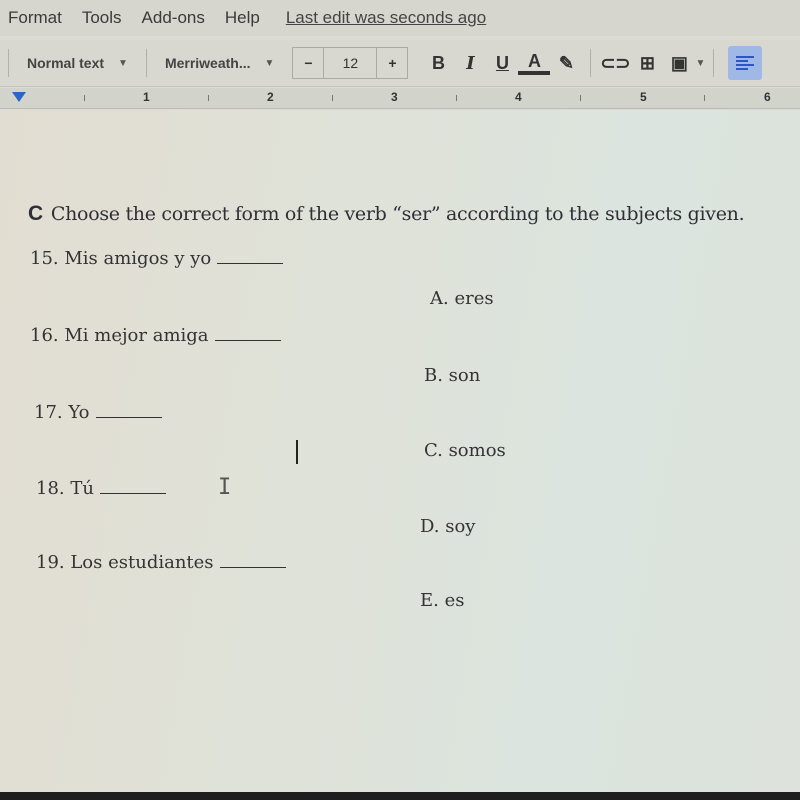 The height and width of the screenshot is (800, 800). I want to click on menu-format: Format, so click(35, 18).